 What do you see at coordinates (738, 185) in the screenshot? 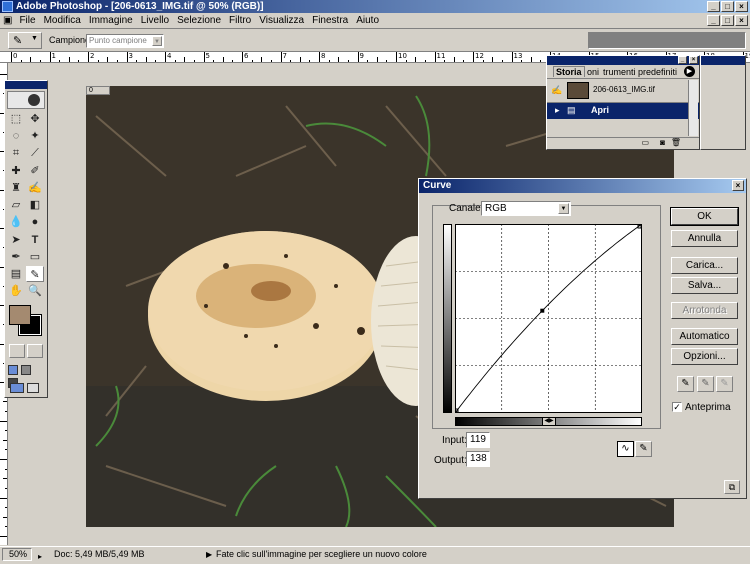
I see `curves-close-icon: ×` at bounding box center [738, 185].